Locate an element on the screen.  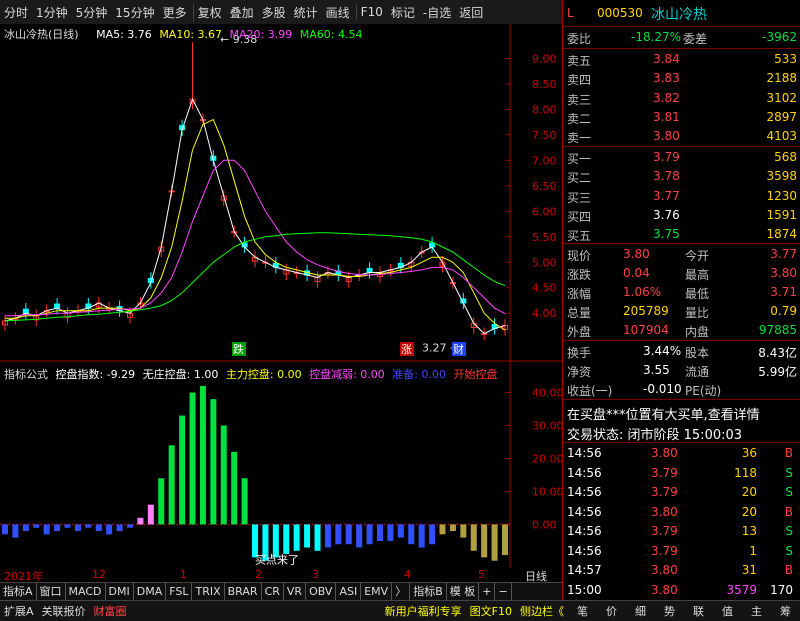
toolbar-3: 15分钟 is located at coordinates (134, 12).